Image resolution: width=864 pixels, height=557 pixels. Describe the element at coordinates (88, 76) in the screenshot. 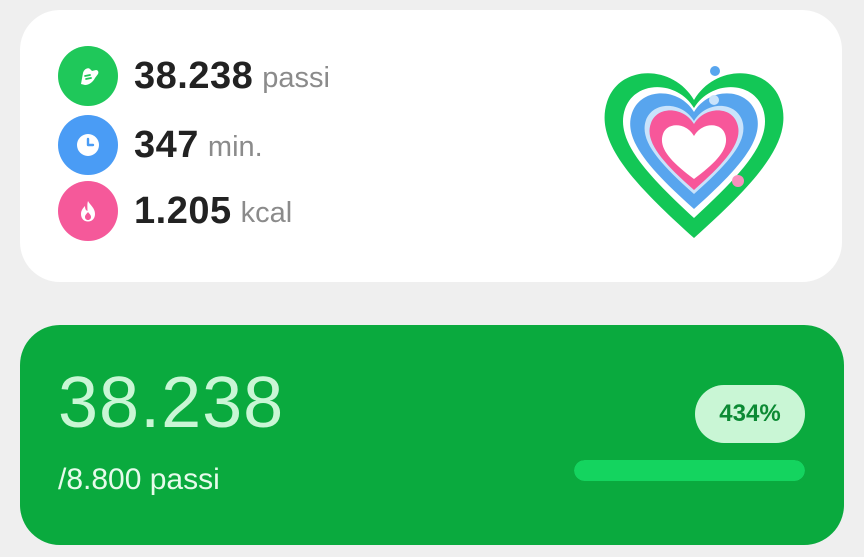

I see `shoe-icon` at that location.